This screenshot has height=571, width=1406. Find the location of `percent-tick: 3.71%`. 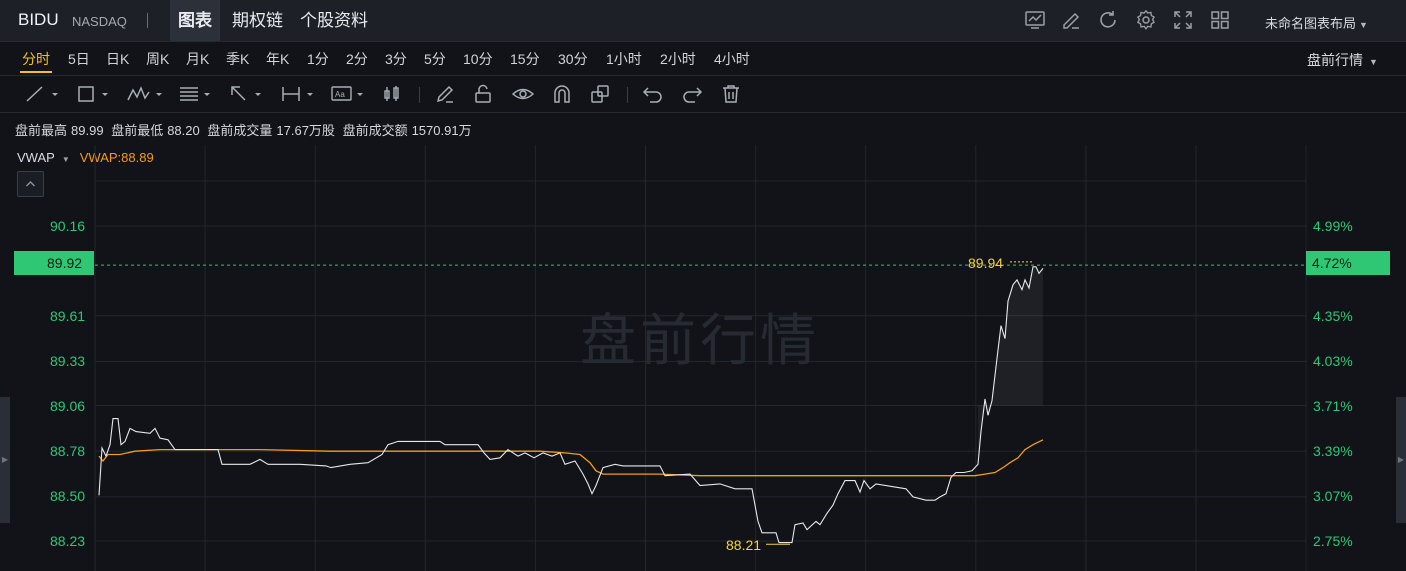

percent-tick: 3.71% is located at coordinates (1333, 406).